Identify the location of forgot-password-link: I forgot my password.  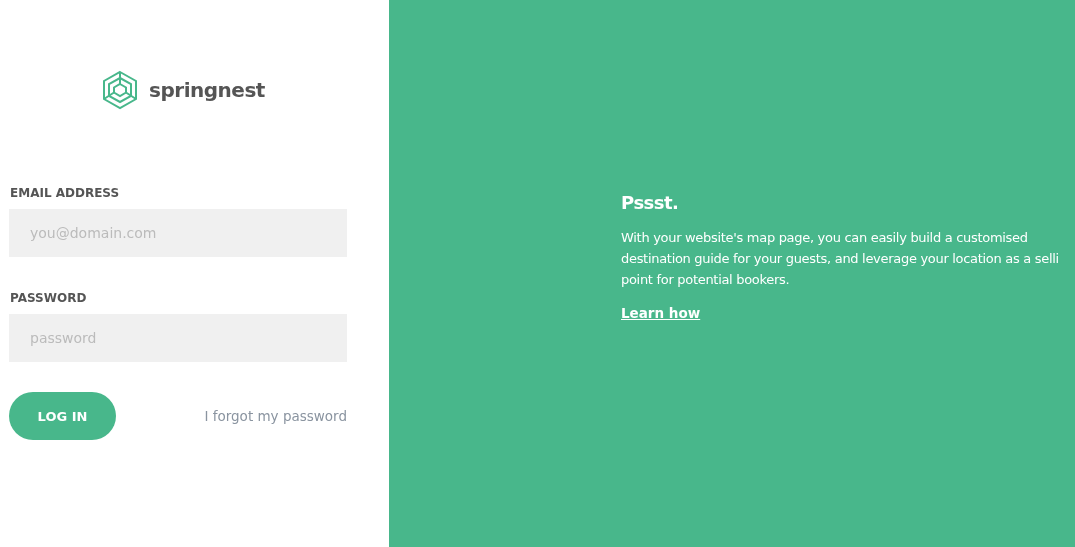
(275, 416).